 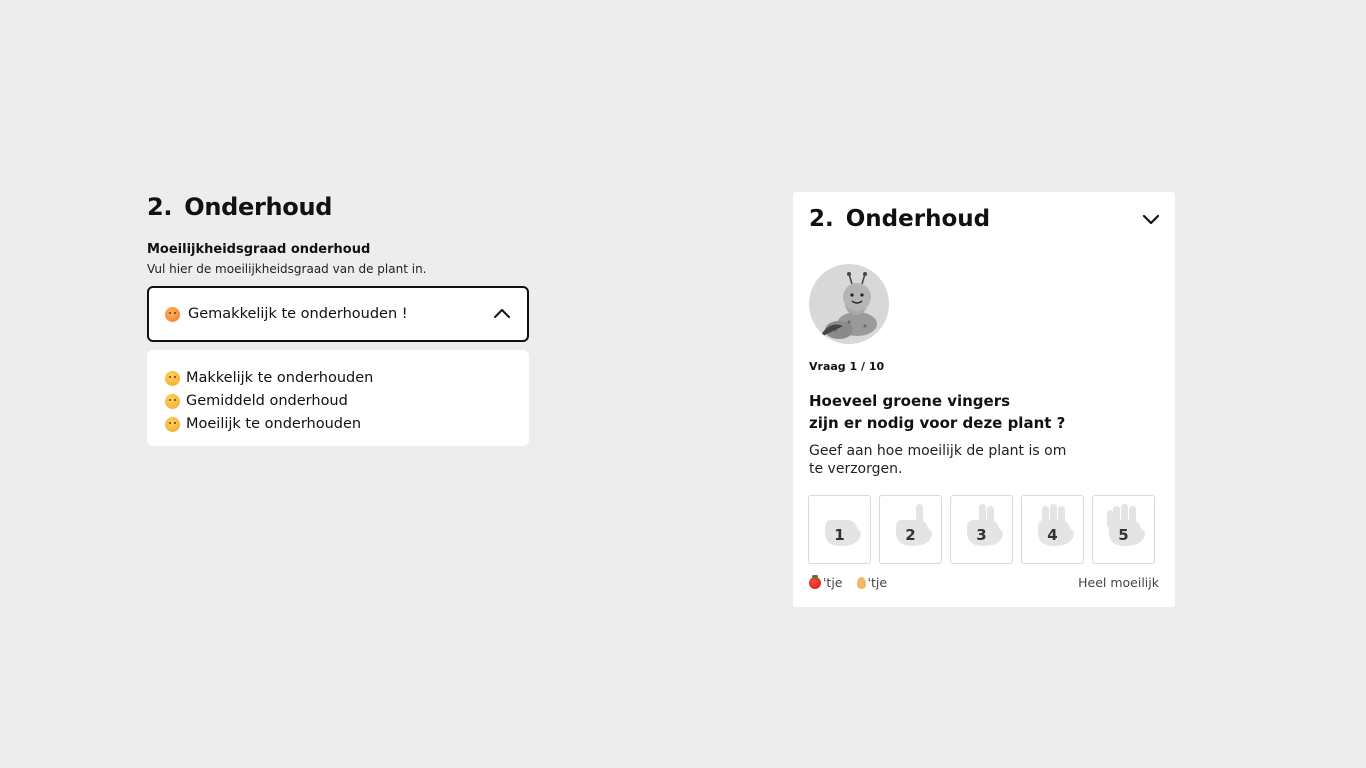 What do you see at coordinates (298, 314) in the screenshot?
I see `select-value: Gemakkelijk te onderhouden !` at bounding box center [298, 314].